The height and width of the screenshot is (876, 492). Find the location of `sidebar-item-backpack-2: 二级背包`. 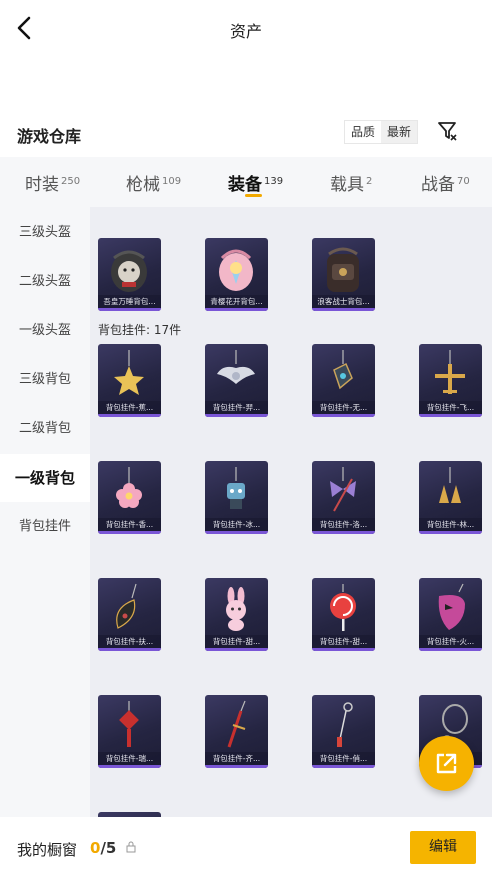

sidebar-item-backpack-2: 二级背包 is located at coordinates (45, 429).